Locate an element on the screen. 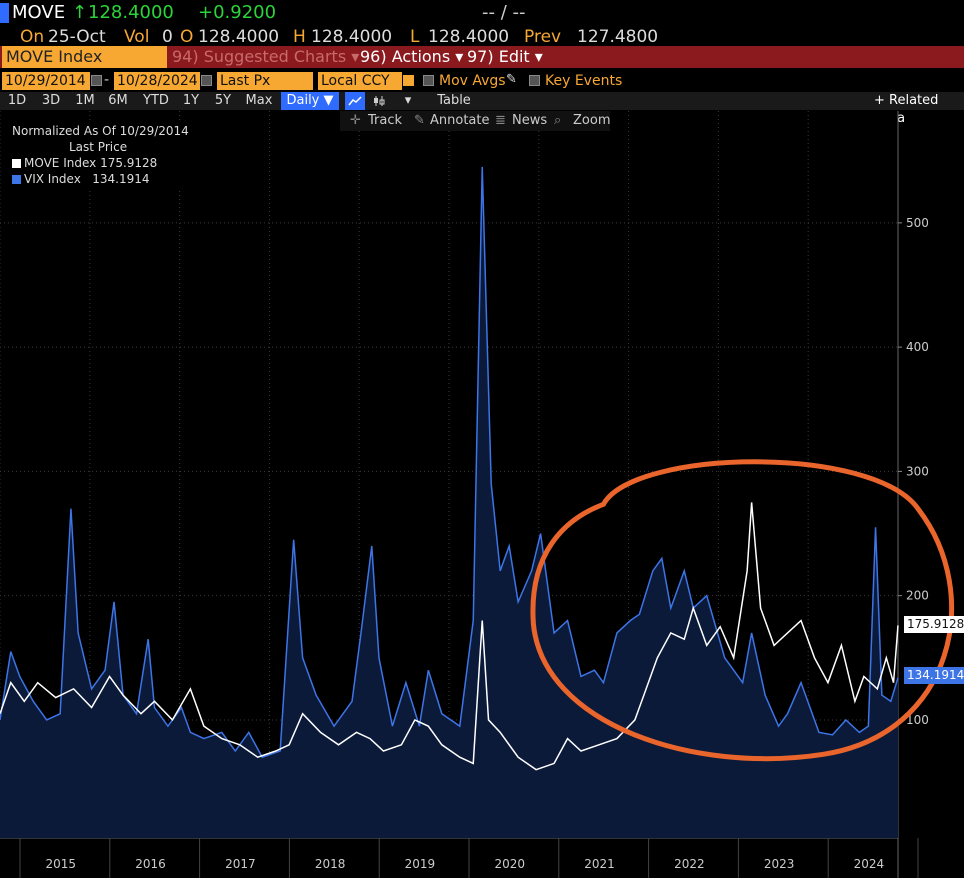 This screenshot has height=878, width=964. x-tick-label: 2016 is located at coordinates (150, 864).